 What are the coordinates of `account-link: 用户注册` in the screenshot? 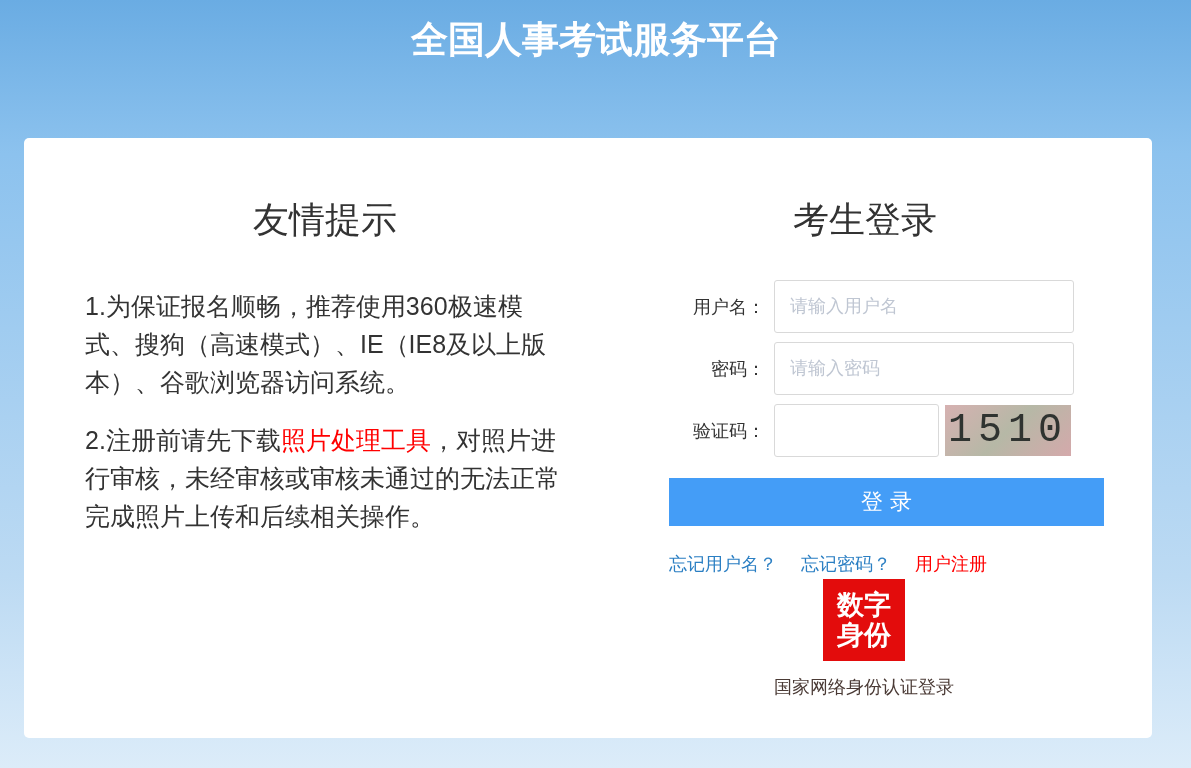 It's located at (951, 564).